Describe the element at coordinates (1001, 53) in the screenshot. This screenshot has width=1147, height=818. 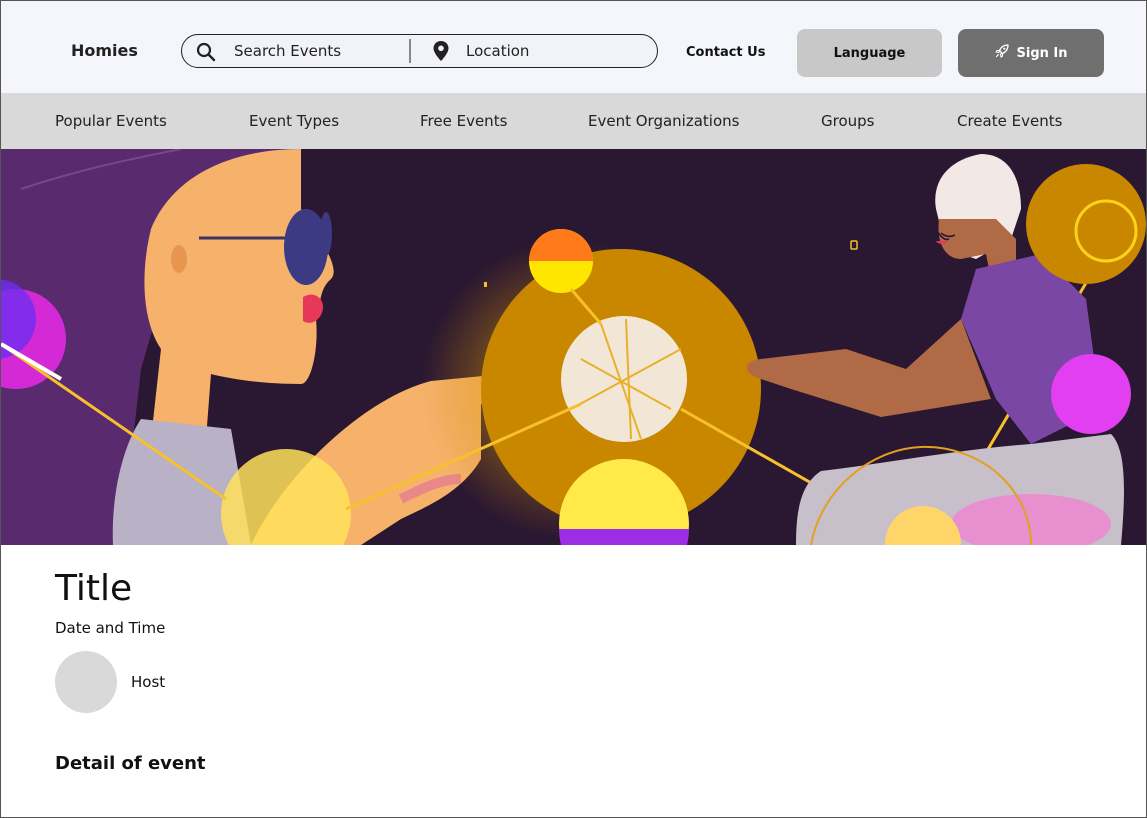
I see `rocket-icon` at that location.